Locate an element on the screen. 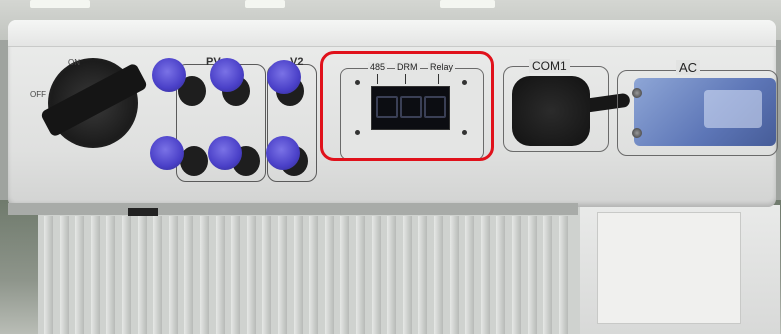  com1-label: COM1 is located at coordinates (549, 66).